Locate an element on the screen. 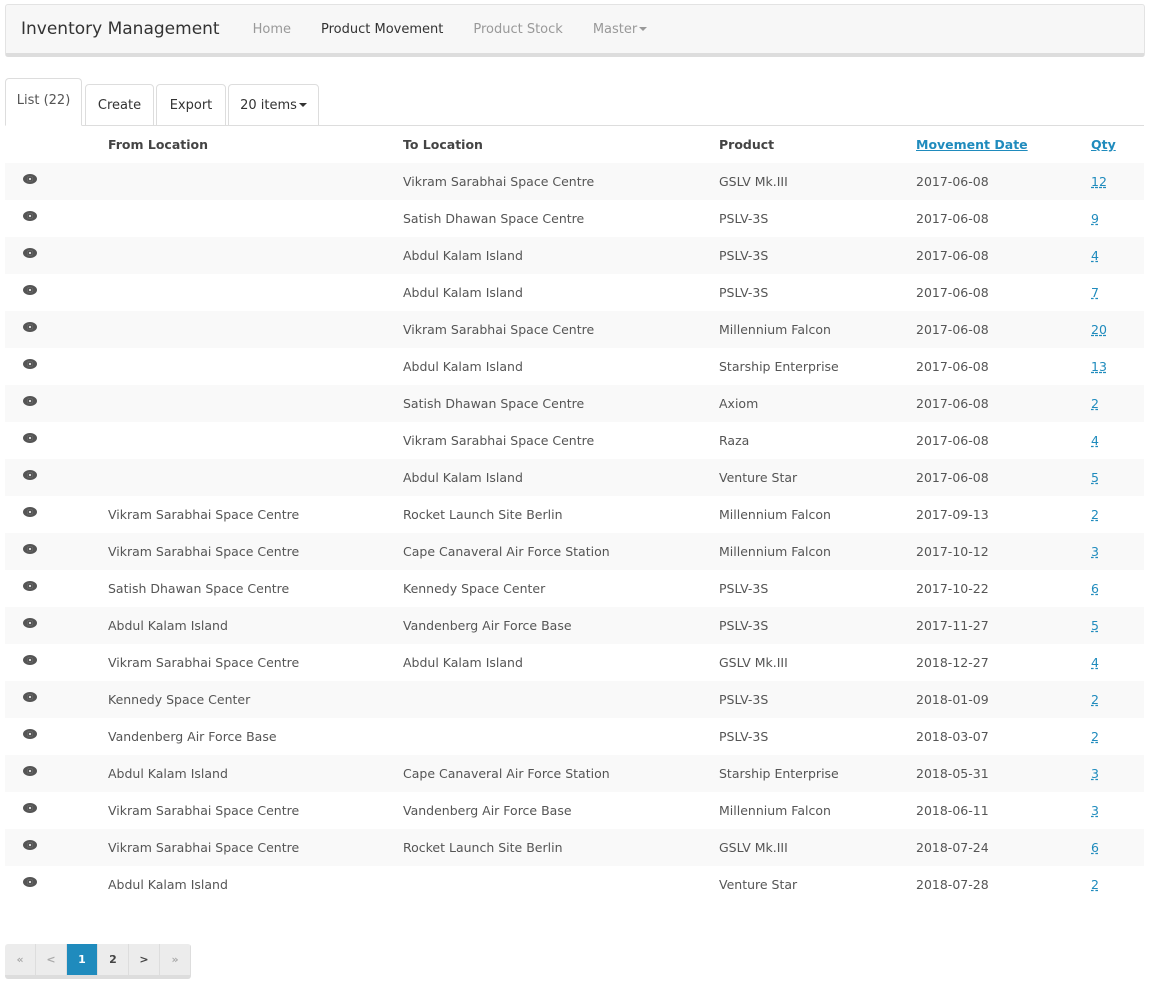 The width and height of the screenshot is (1153, 981). qty-cell: 12 is located at coordinates (1117, 181).